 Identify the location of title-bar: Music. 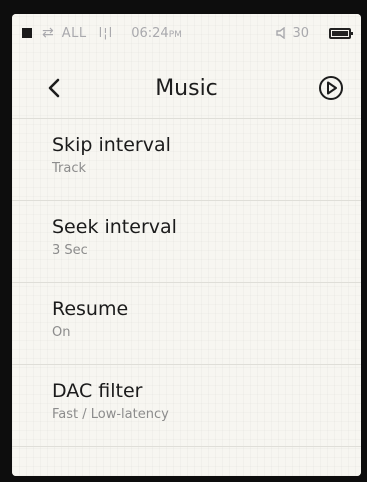
(186, 88).